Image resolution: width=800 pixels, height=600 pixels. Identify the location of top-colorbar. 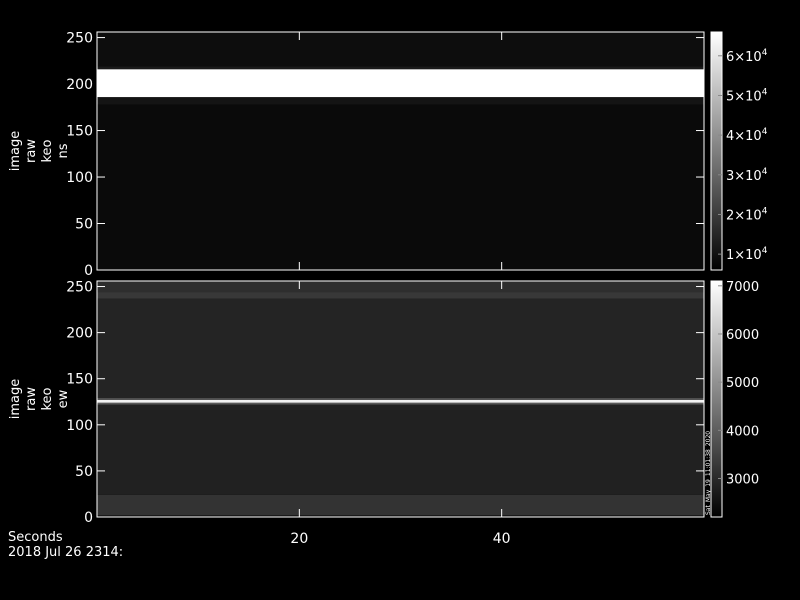
(716, 151).